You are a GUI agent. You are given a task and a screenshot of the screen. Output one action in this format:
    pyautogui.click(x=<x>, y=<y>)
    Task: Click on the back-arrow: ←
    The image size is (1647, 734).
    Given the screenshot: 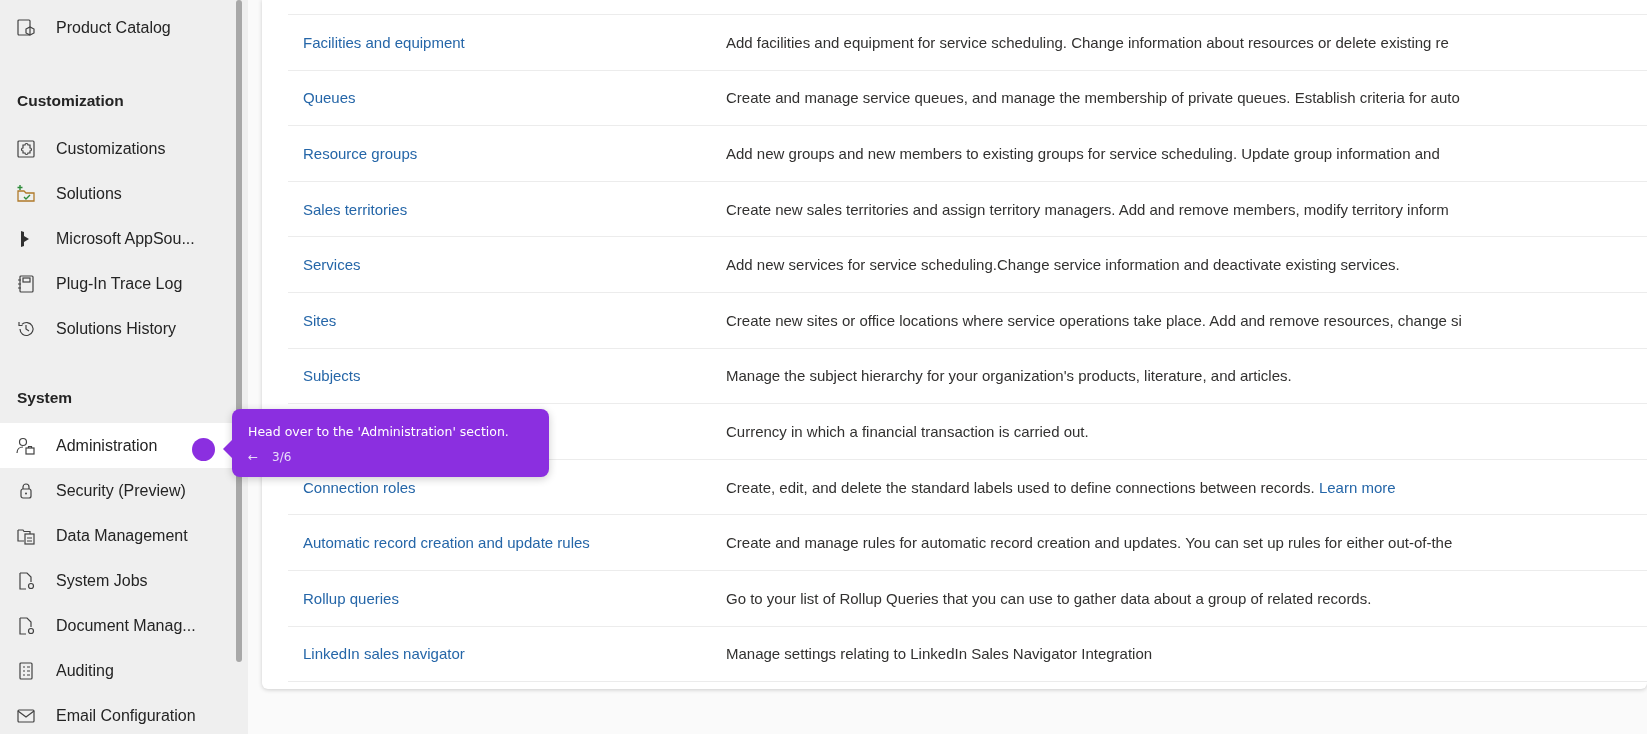 What is the action you would take?
    pyautogui.click(x=253, y=457)
    